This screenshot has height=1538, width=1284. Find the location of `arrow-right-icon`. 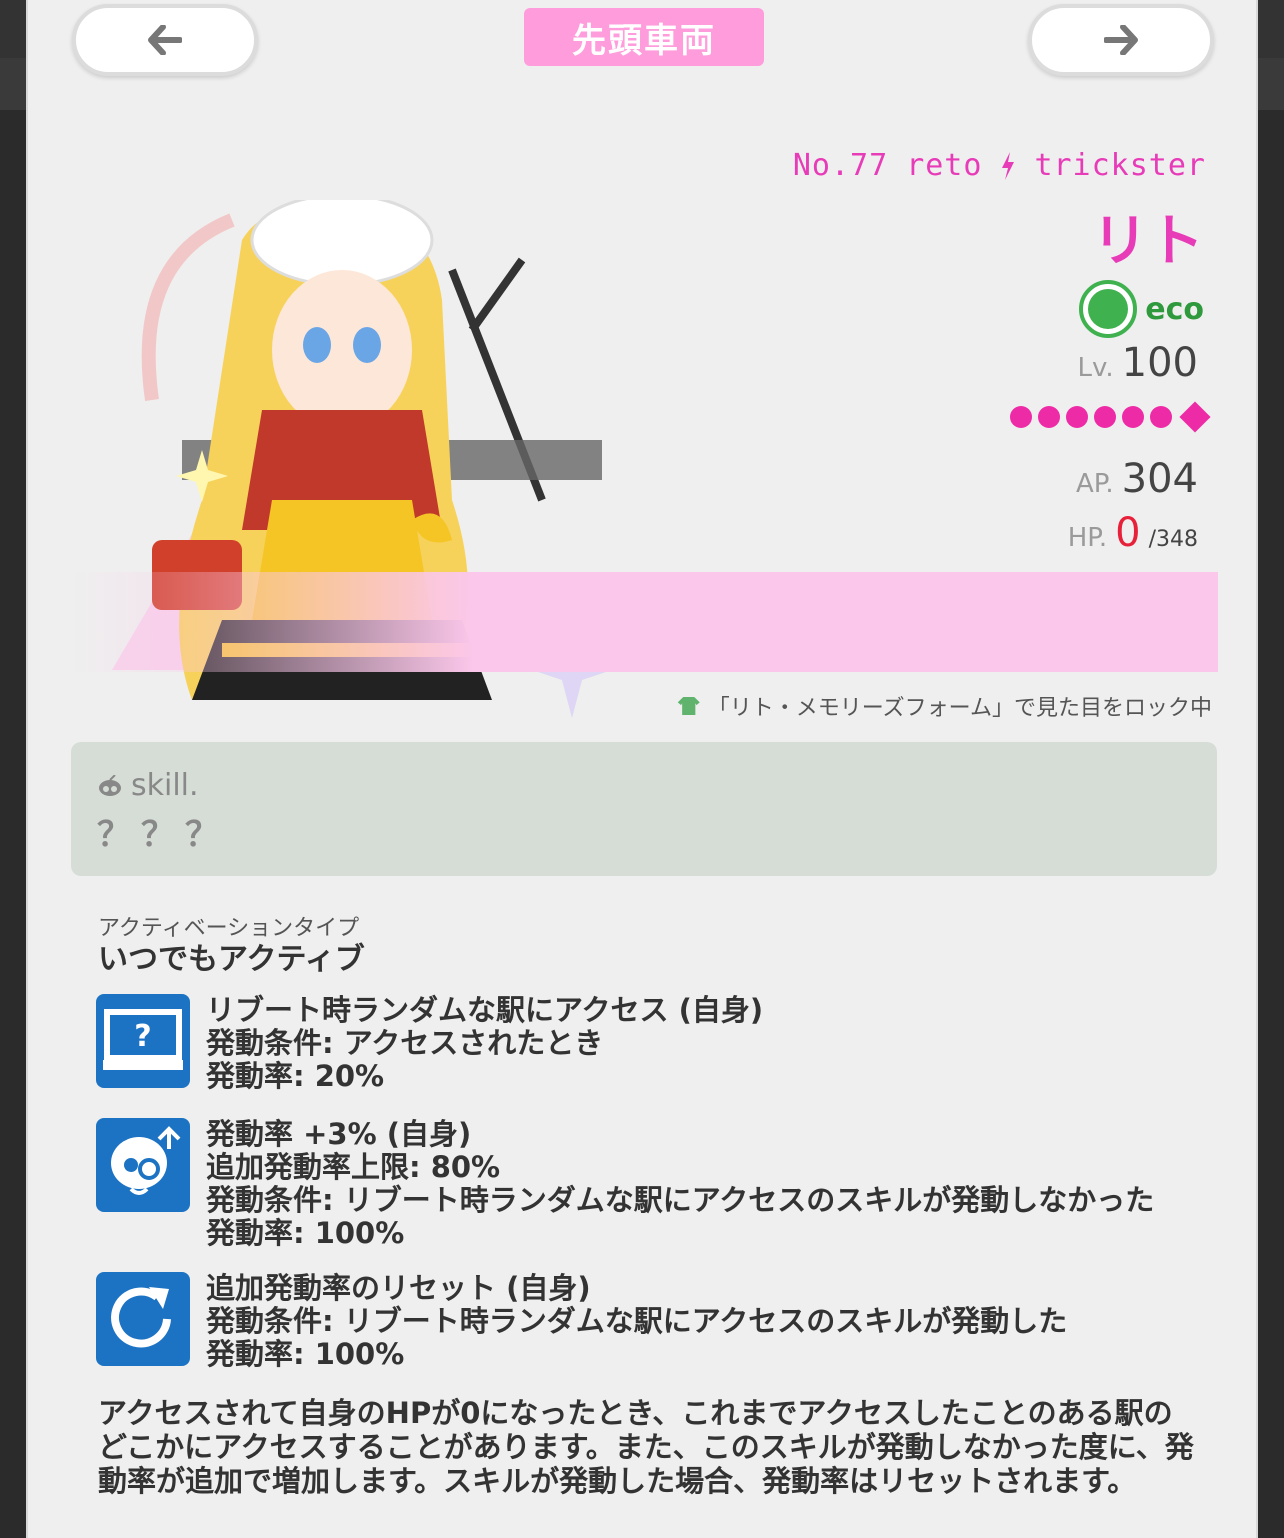

arrow-right-icon is located at coordinates (1121, 40).